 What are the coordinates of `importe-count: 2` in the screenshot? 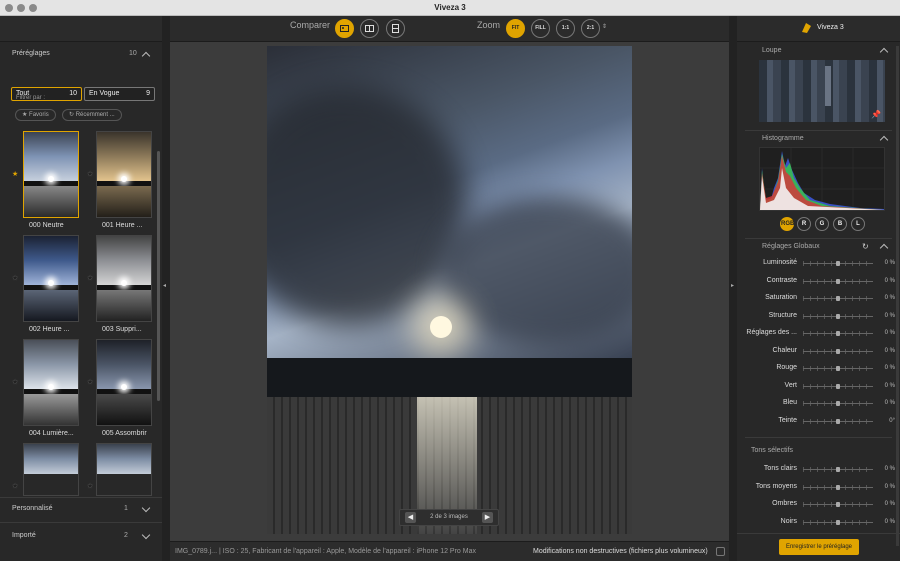 It's located at (126, 535).